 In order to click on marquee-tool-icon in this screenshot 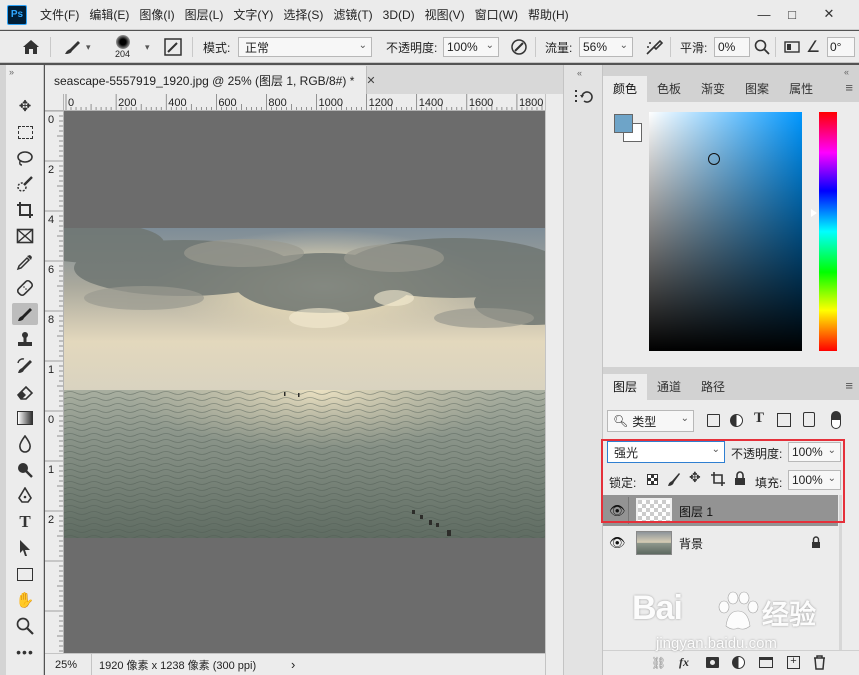, I will do `click(25, 132)`.